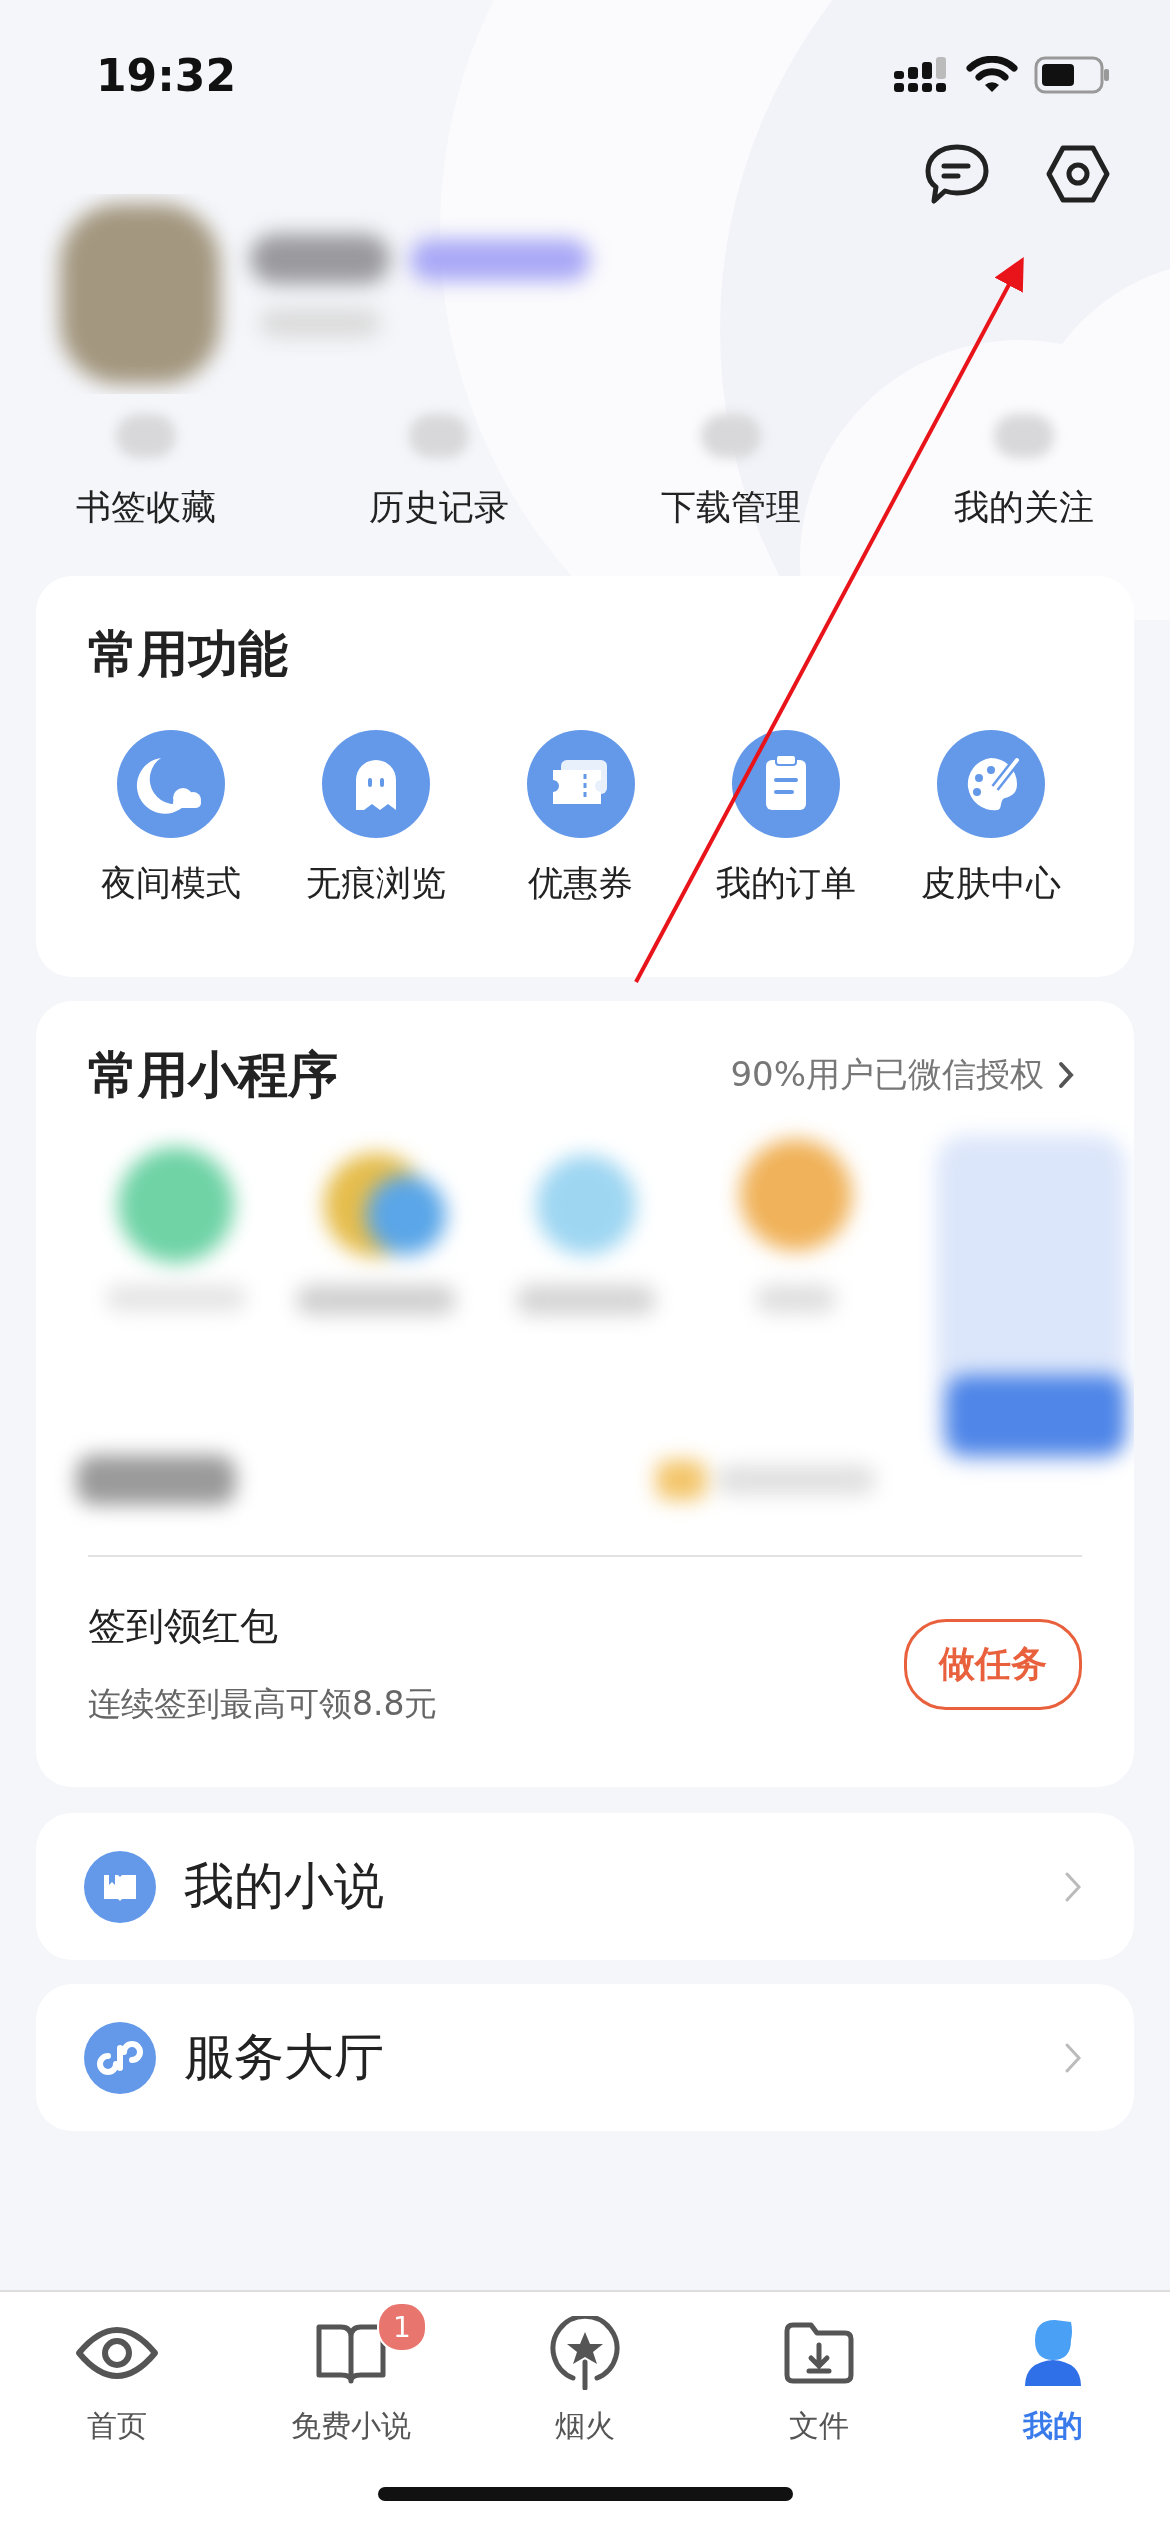 The width and height of the screenshot is (1170, 2532). I want to click on tab: 首页, so click(117, 2369).